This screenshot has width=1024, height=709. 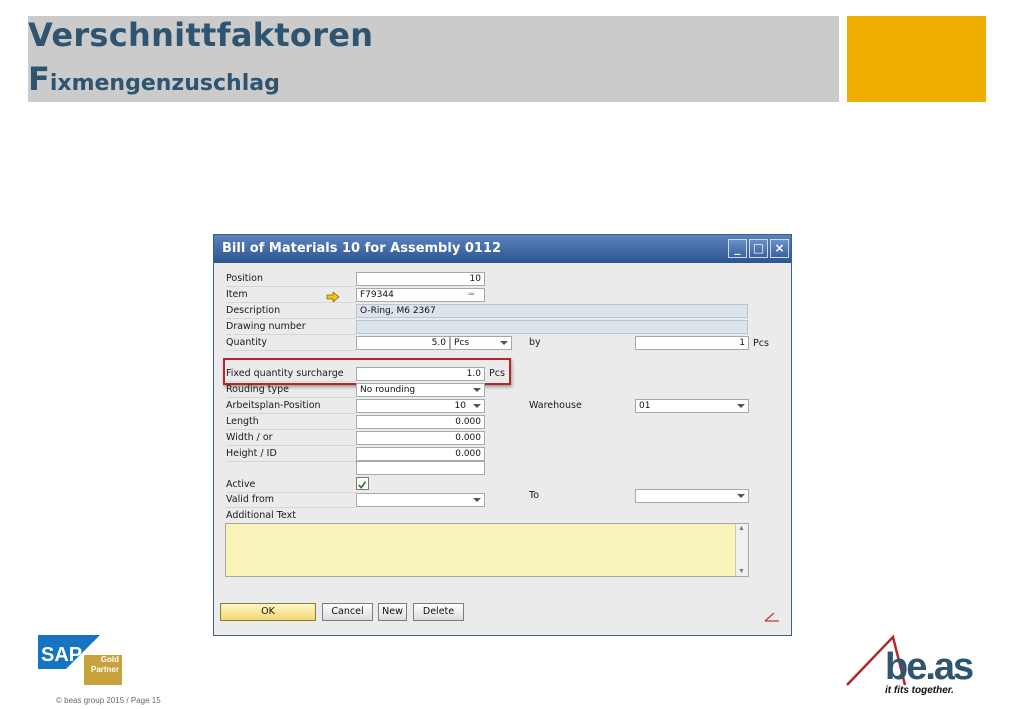 I want to click on item-field: F79344 ═, so click(x=420, y=295).